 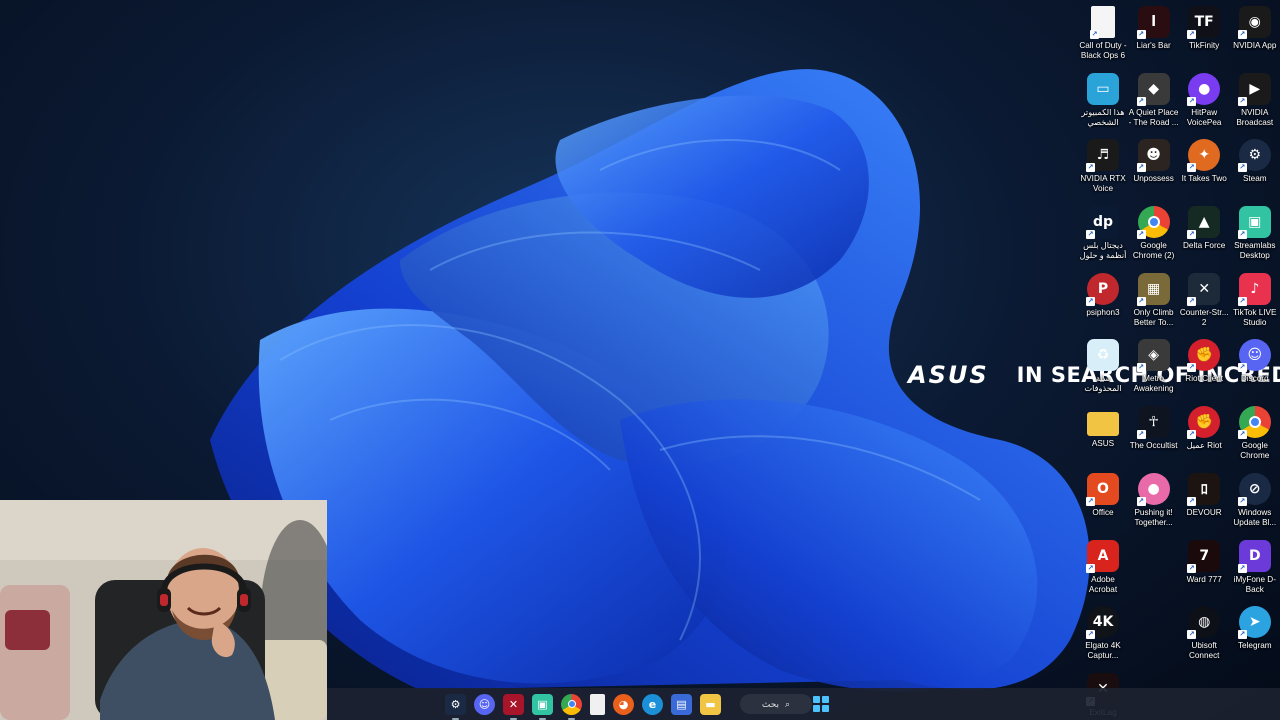 What do you see at coordinates (1204, 179) in the screenshot?
I see `desktop-shortcut-label: It Takes Two` at bounding box center [1204, 179].